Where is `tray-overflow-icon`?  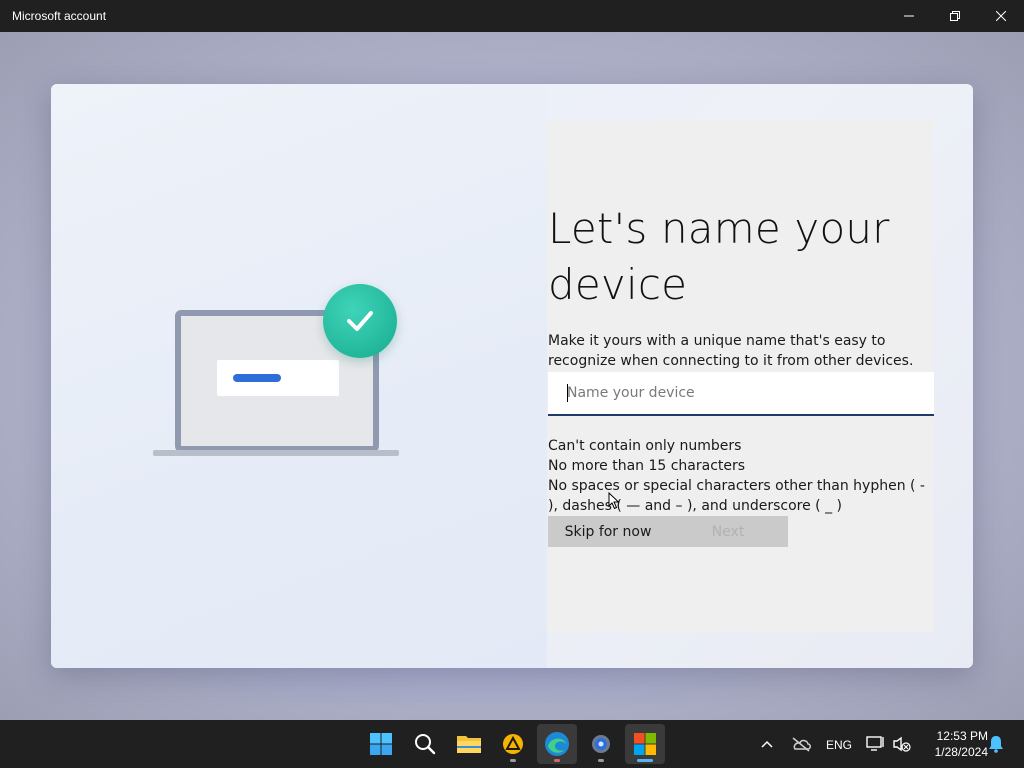 tray-overflow-icon is located at coordinates (767, 744).